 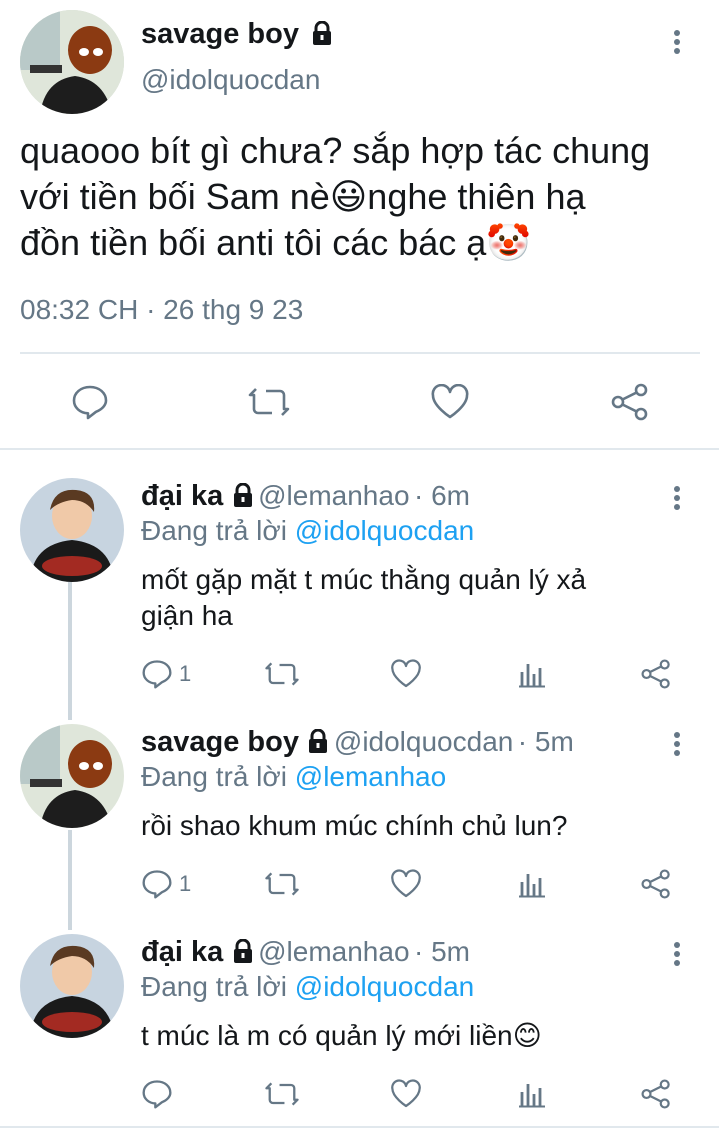 I want to click on tweet-timestamp: 08:32 CH · 26 thg 9 23, so click(x=161, y=310).